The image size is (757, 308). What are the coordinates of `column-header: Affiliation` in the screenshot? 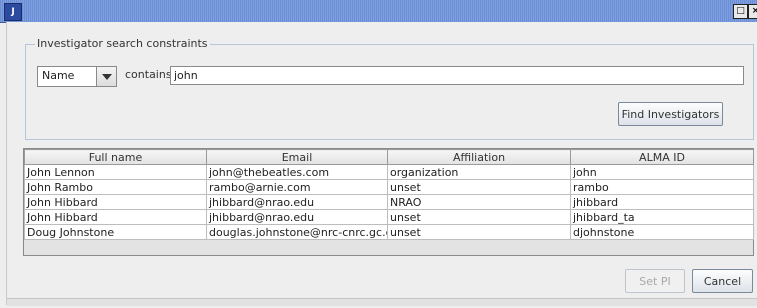 It's located at (479, 157).